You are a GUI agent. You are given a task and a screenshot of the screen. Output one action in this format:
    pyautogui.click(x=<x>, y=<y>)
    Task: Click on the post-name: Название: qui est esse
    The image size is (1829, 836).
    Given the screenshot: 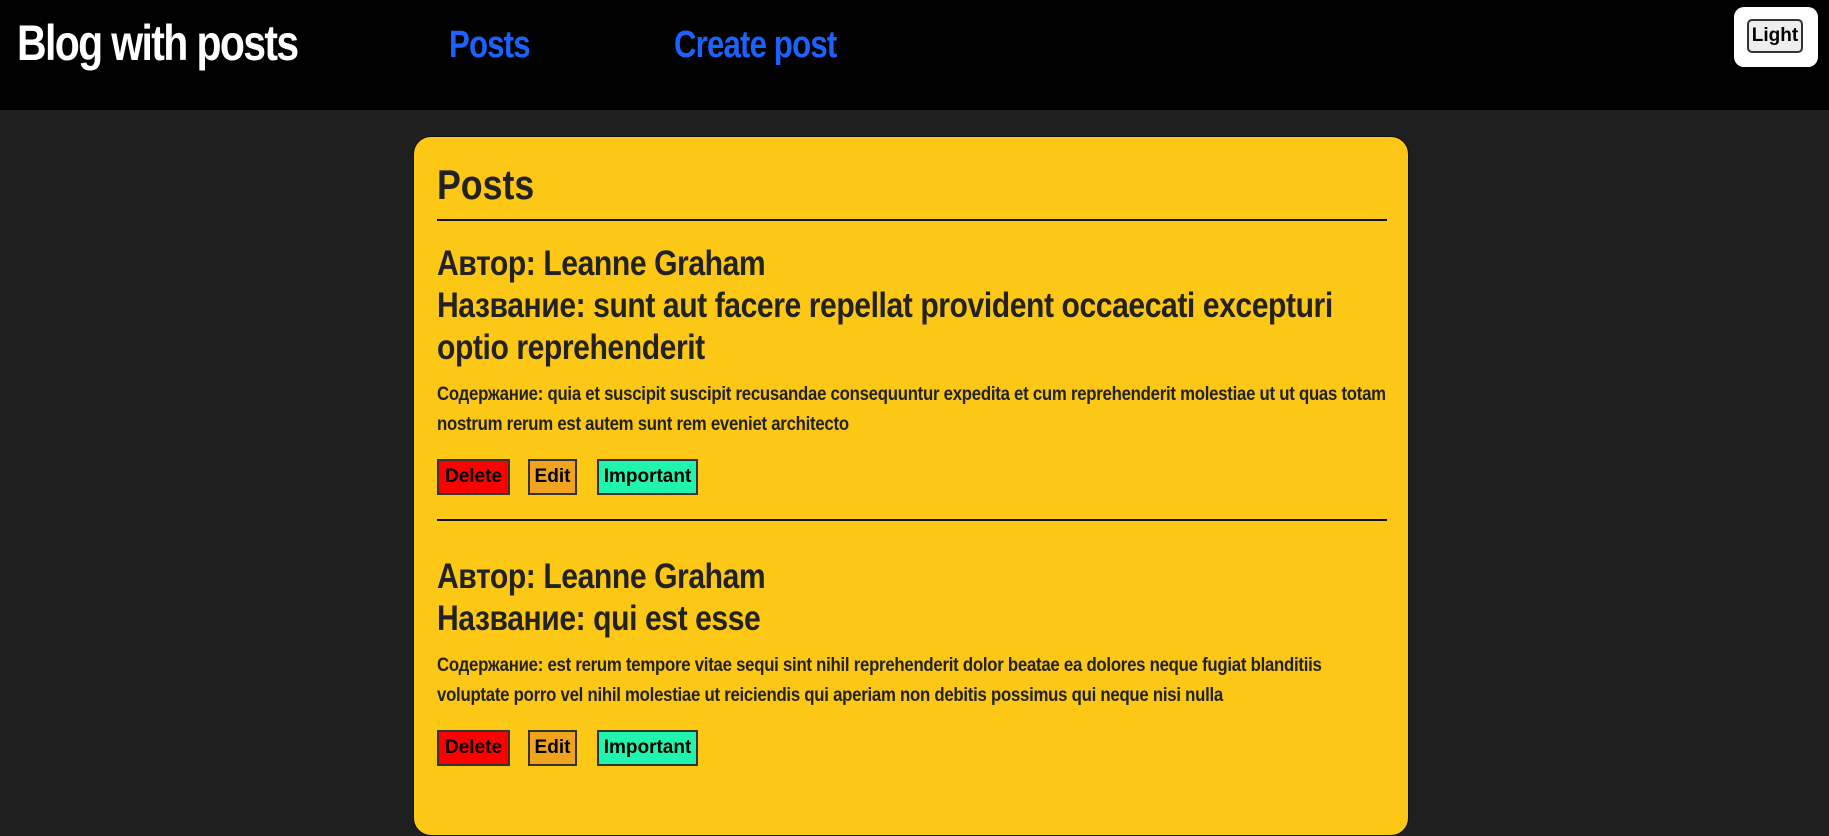 What is the action you would take?
    pyautogui.click(x=599, y=618)
    